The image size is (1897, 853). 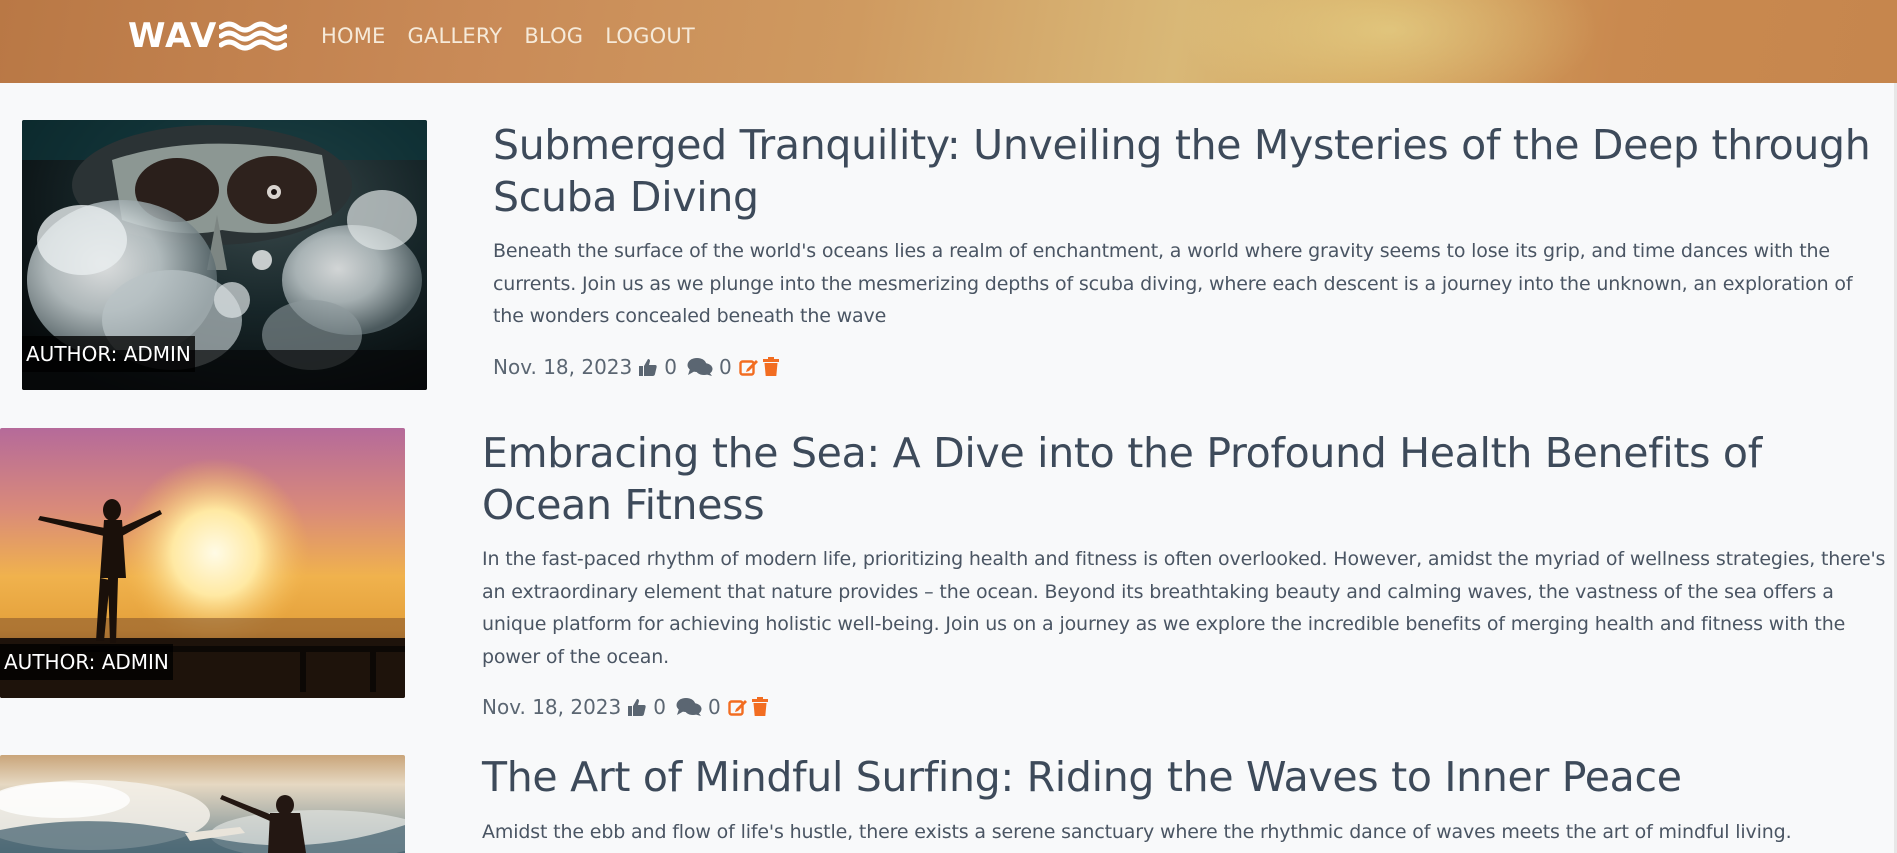 What do you see at coordinates (253, 36) in the screenshot?
I see `logo-waves-icon` at bounding box center [253, 36].